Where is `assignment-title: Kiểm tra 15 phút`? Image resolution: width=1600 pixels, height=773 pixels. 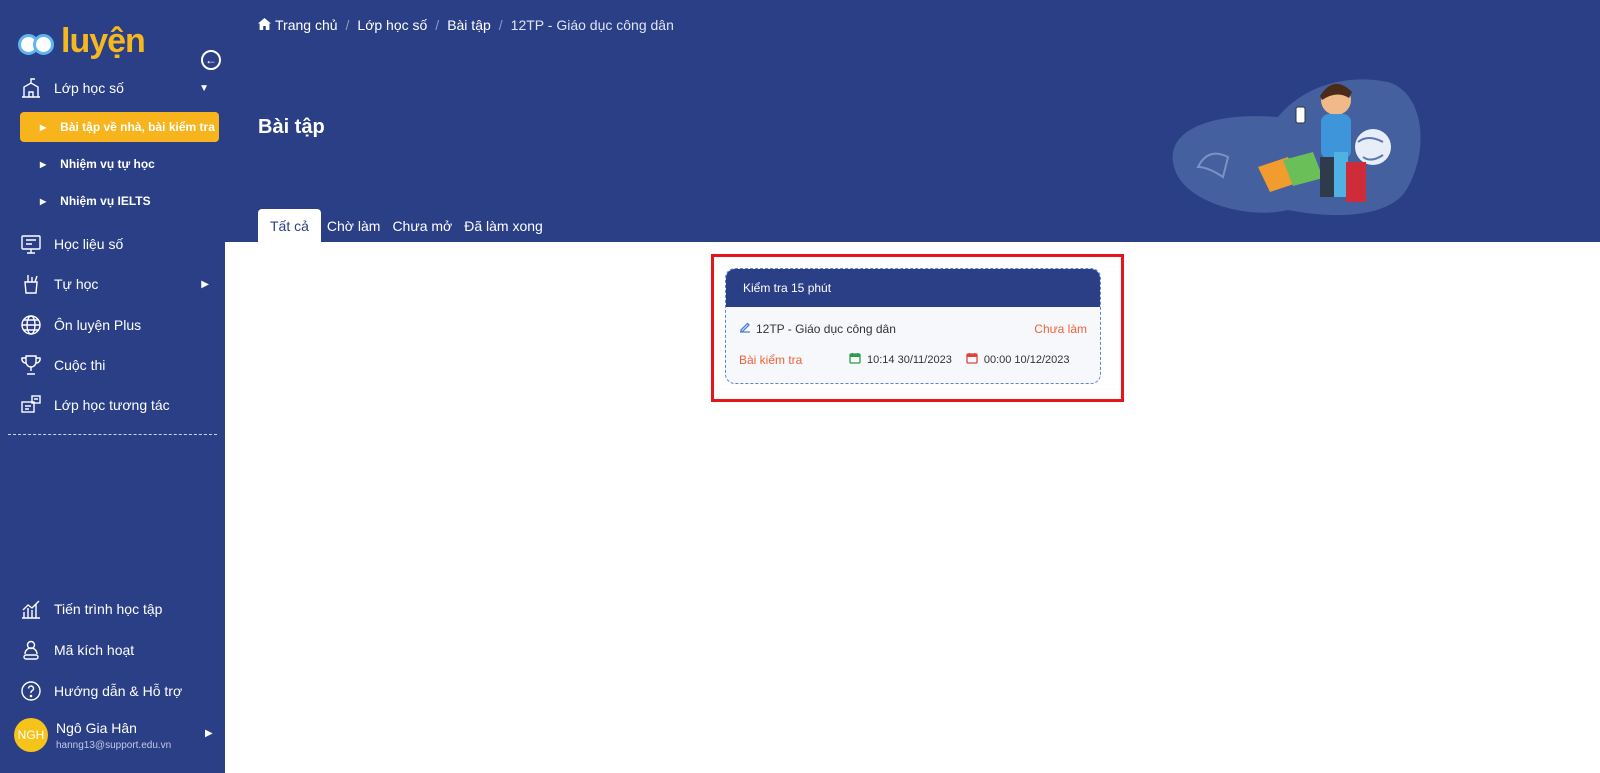
assignment-title: Kiểm tra 15 phút is located at coordinates (913, 288).